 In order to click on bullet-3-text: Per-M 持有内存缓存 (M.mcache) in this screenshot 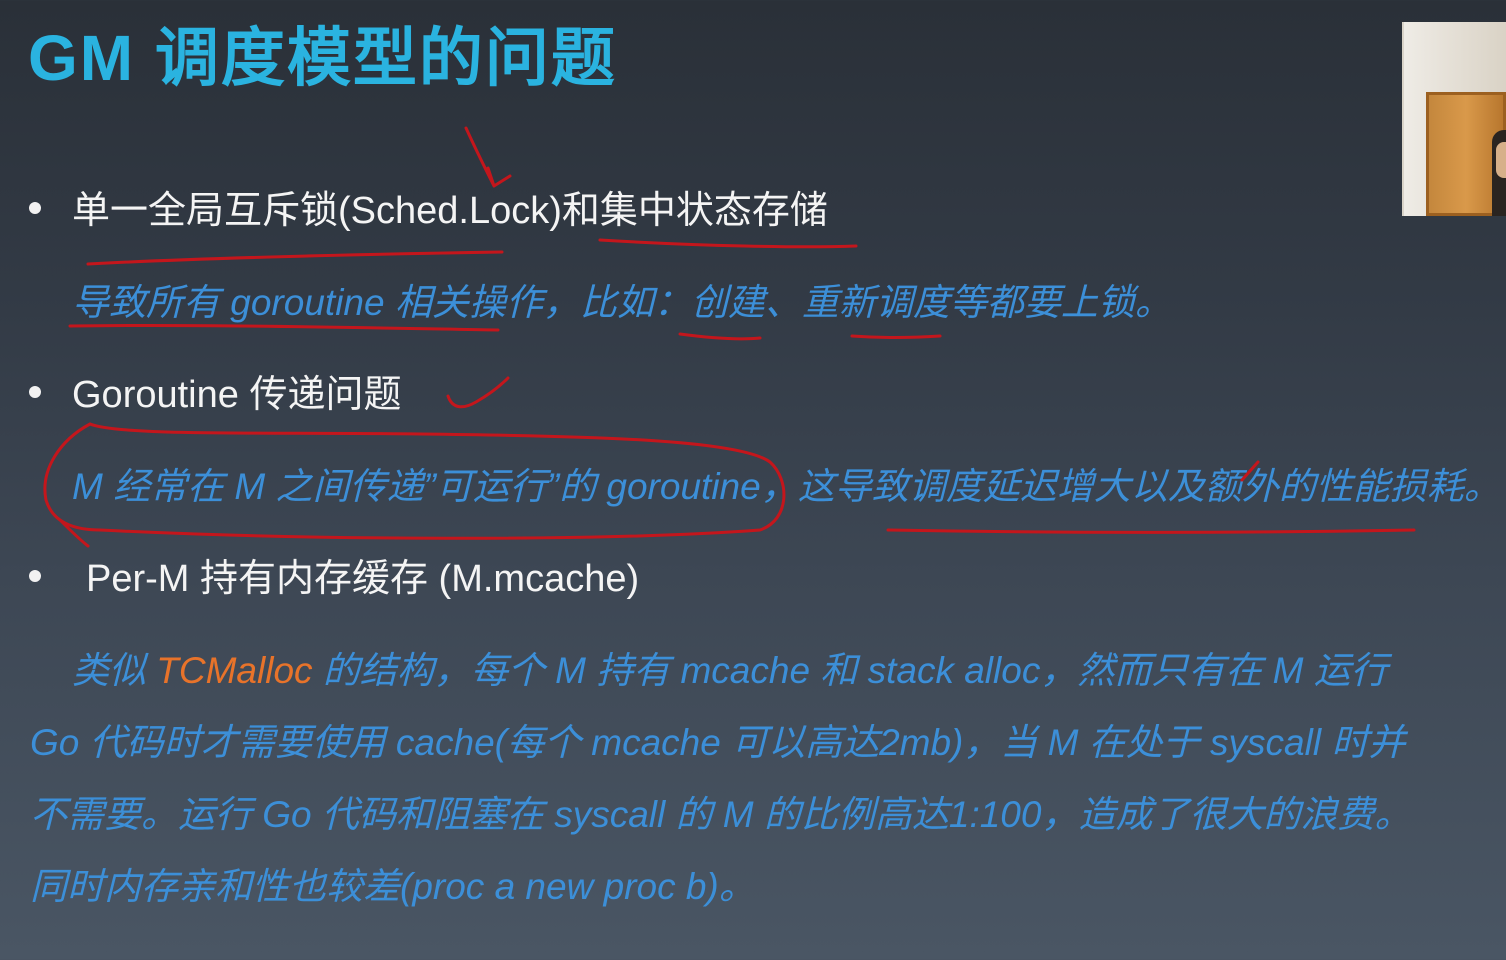, I will do `click(363, 579)`.